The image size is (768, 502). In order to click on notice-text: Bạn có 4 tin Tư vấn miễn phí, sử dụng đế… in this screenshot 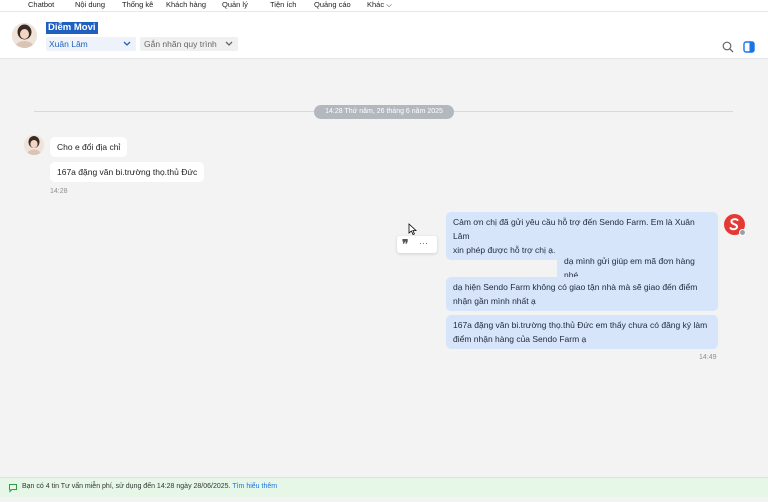, I will do `click(126, 486)`.